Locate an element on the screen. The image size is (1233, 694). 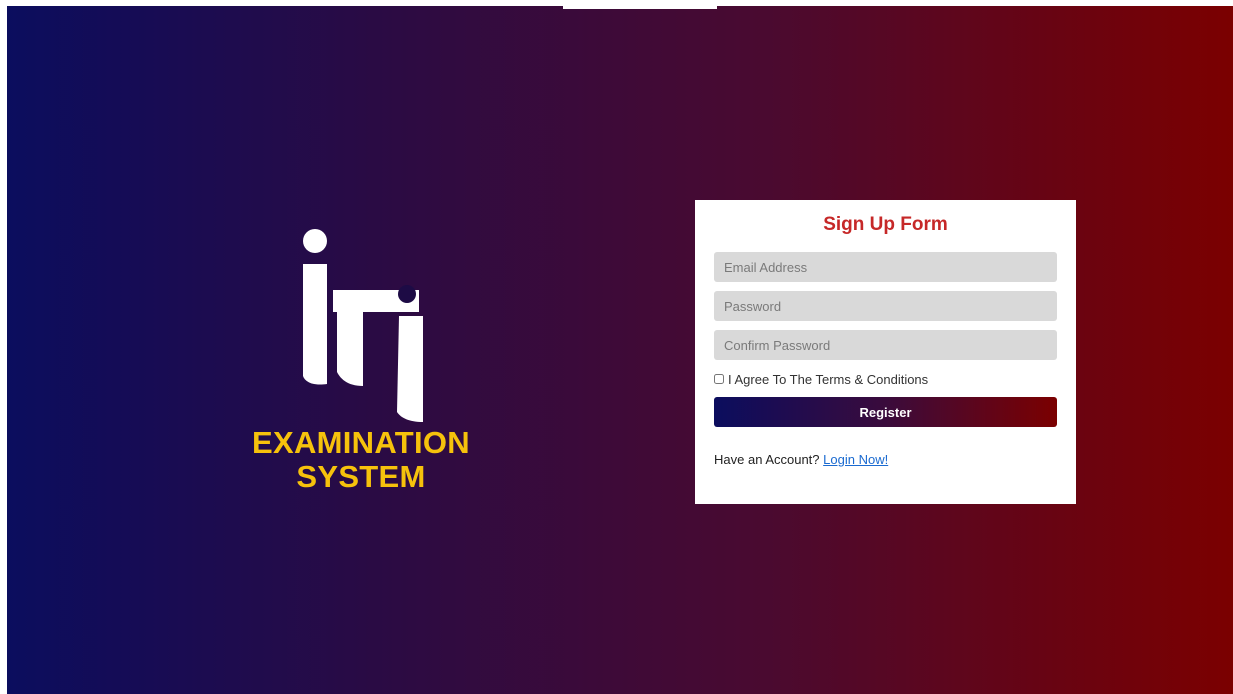
terms-label: I Agree To The Terms & Conditions is located at coordinates (828, 379).